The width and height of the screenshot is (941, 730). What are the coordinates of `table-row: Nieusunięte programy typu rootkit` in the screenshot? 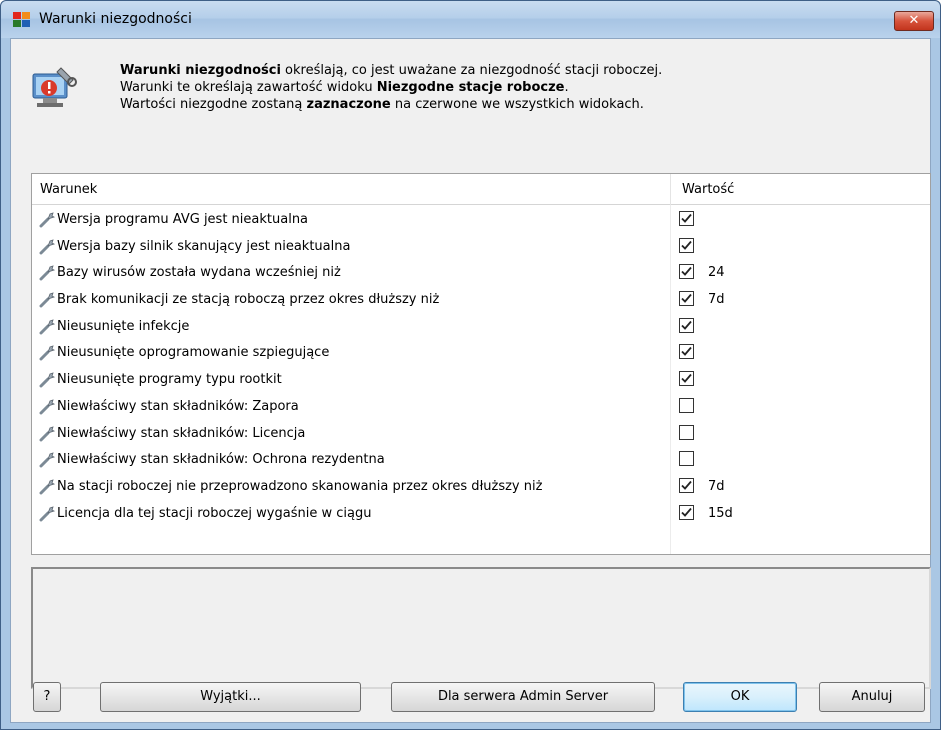 It's located at (481, 380).